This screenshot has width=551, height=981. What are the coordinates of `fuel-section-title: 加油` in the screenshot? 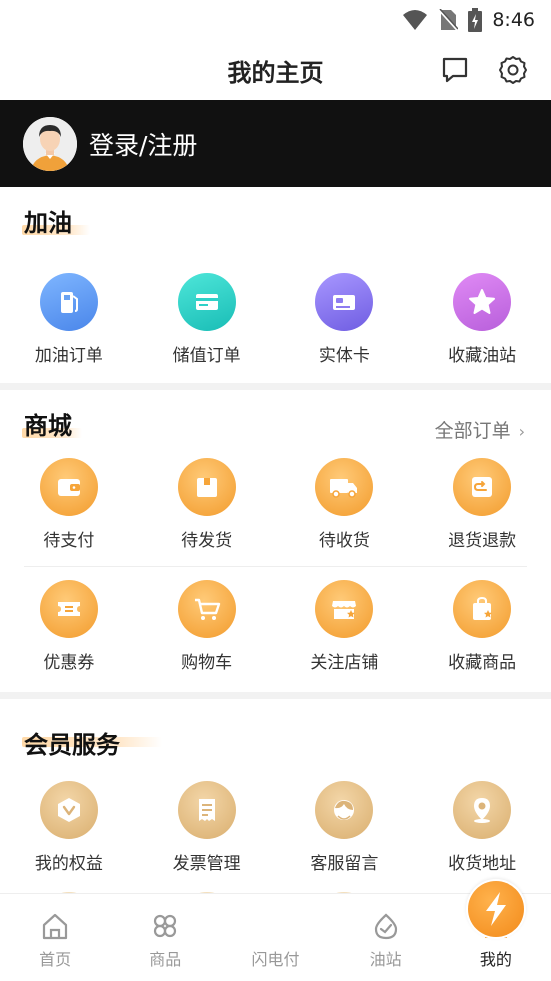 It's located at (48, 223).